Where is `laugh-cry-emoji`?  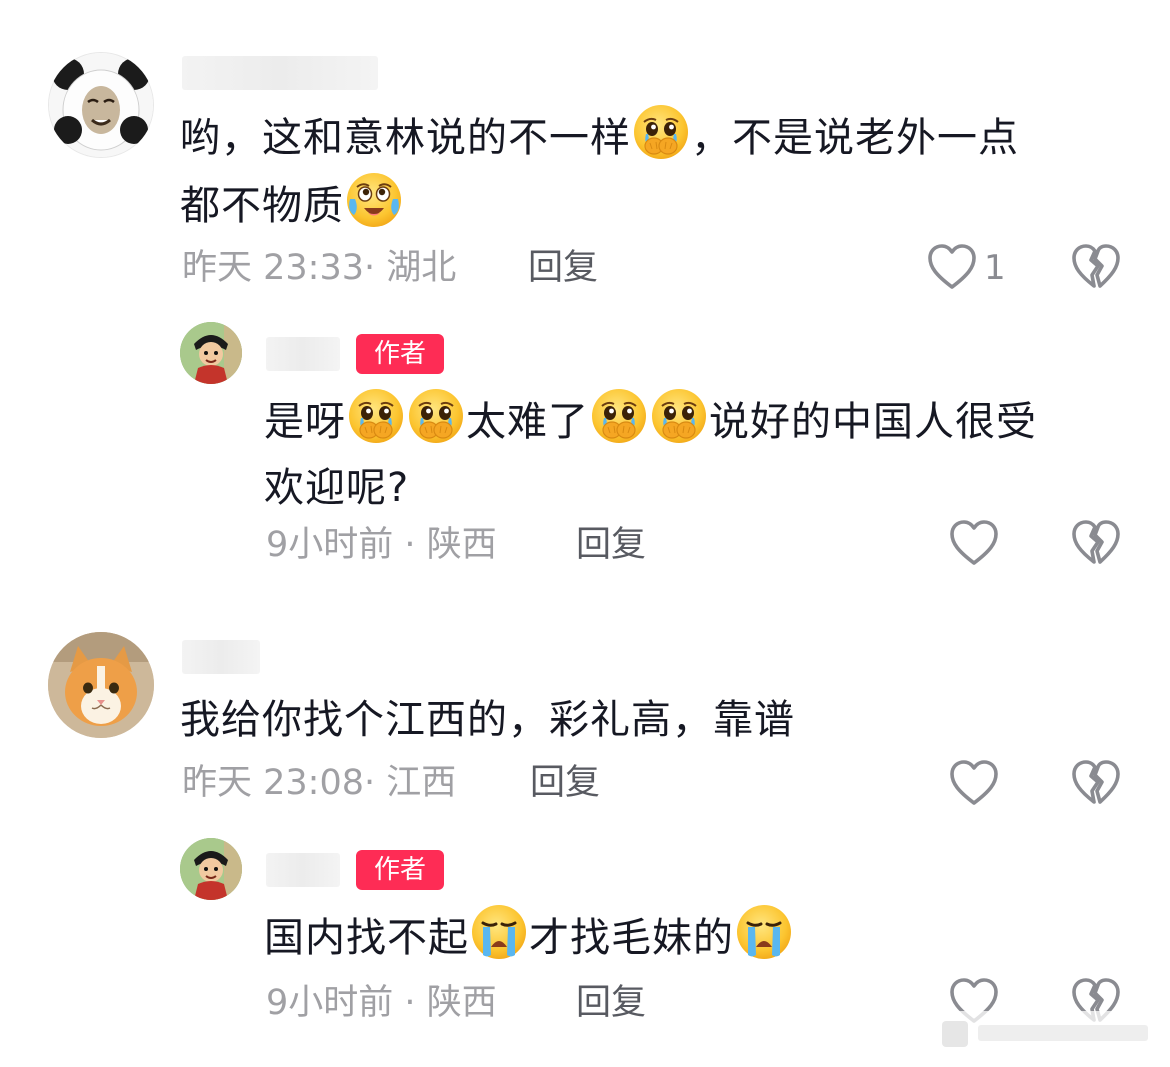
laugh-cry-emoji is located at coordinates (374, 200).